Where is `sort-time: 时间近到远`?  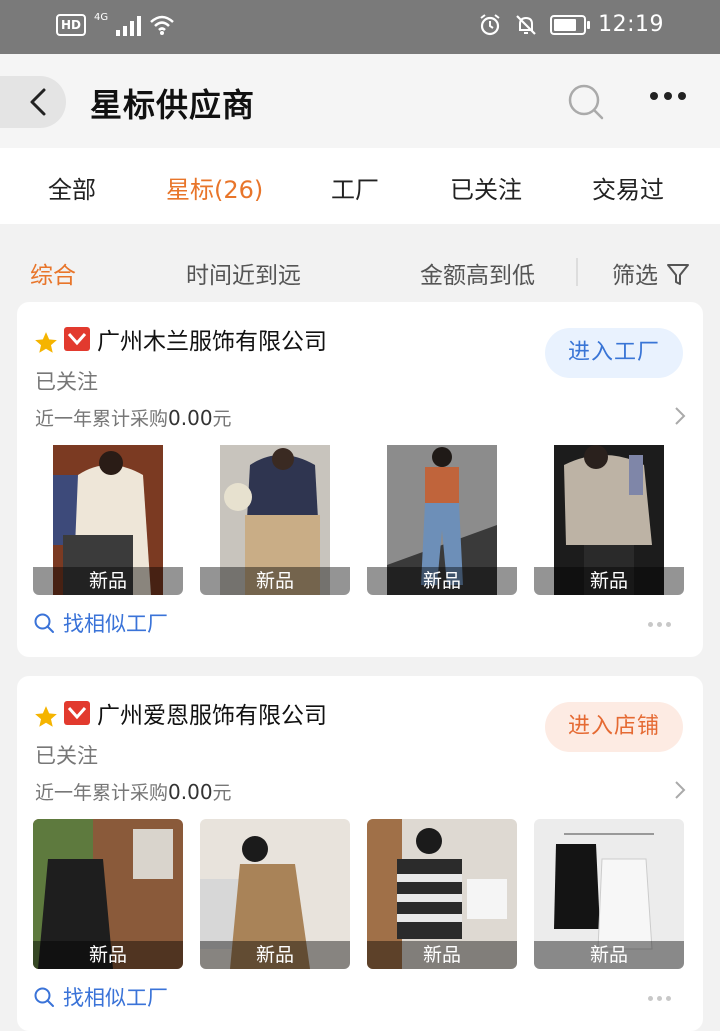
sort-time: 时间近到远 is located at coordinates (243, 273).